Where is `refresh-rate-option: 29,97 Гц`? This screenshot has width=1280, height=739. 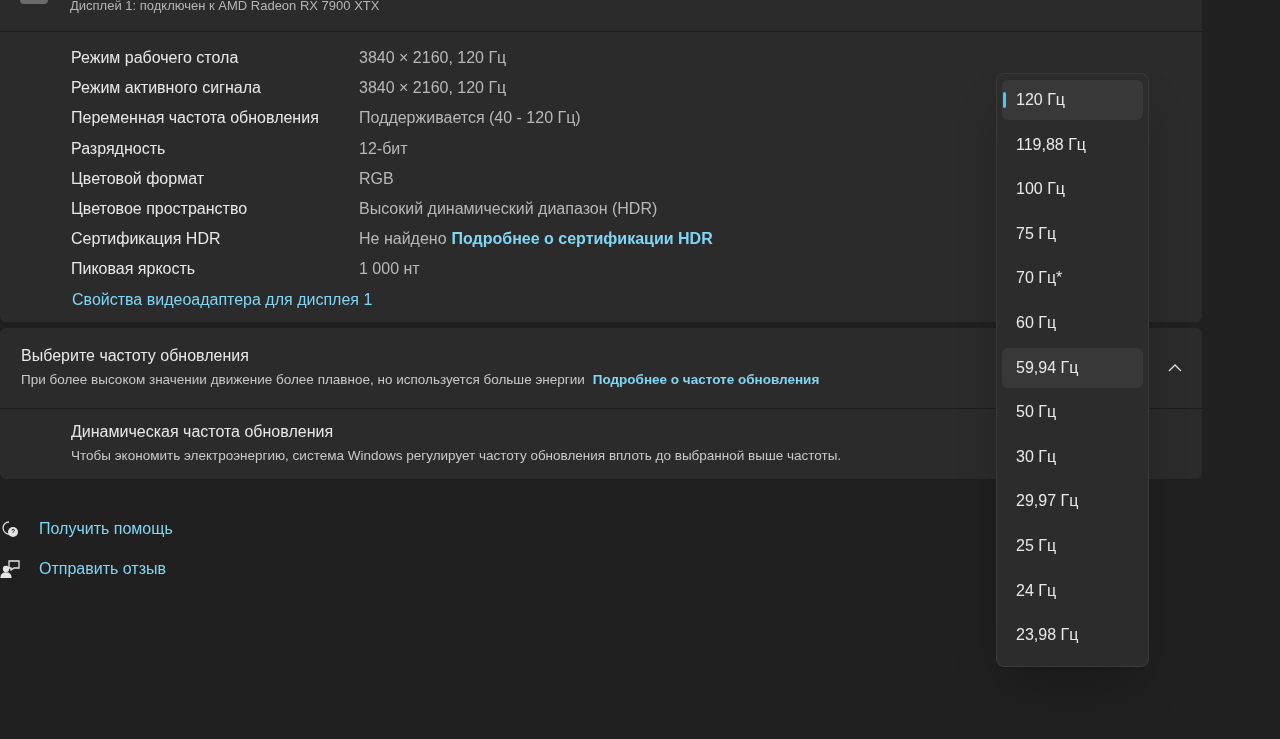 refresh-rate-option: 29,97 Гц is located at coordinates (1072, 501).